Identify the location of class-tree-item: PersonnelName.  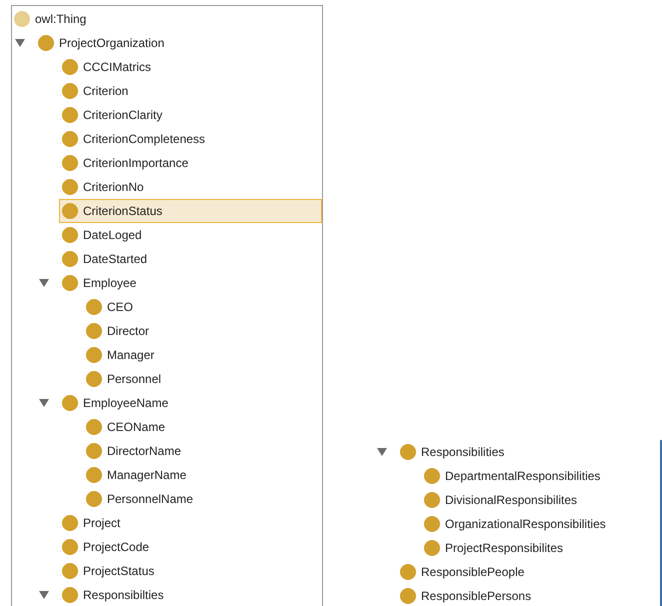
(202, 499).